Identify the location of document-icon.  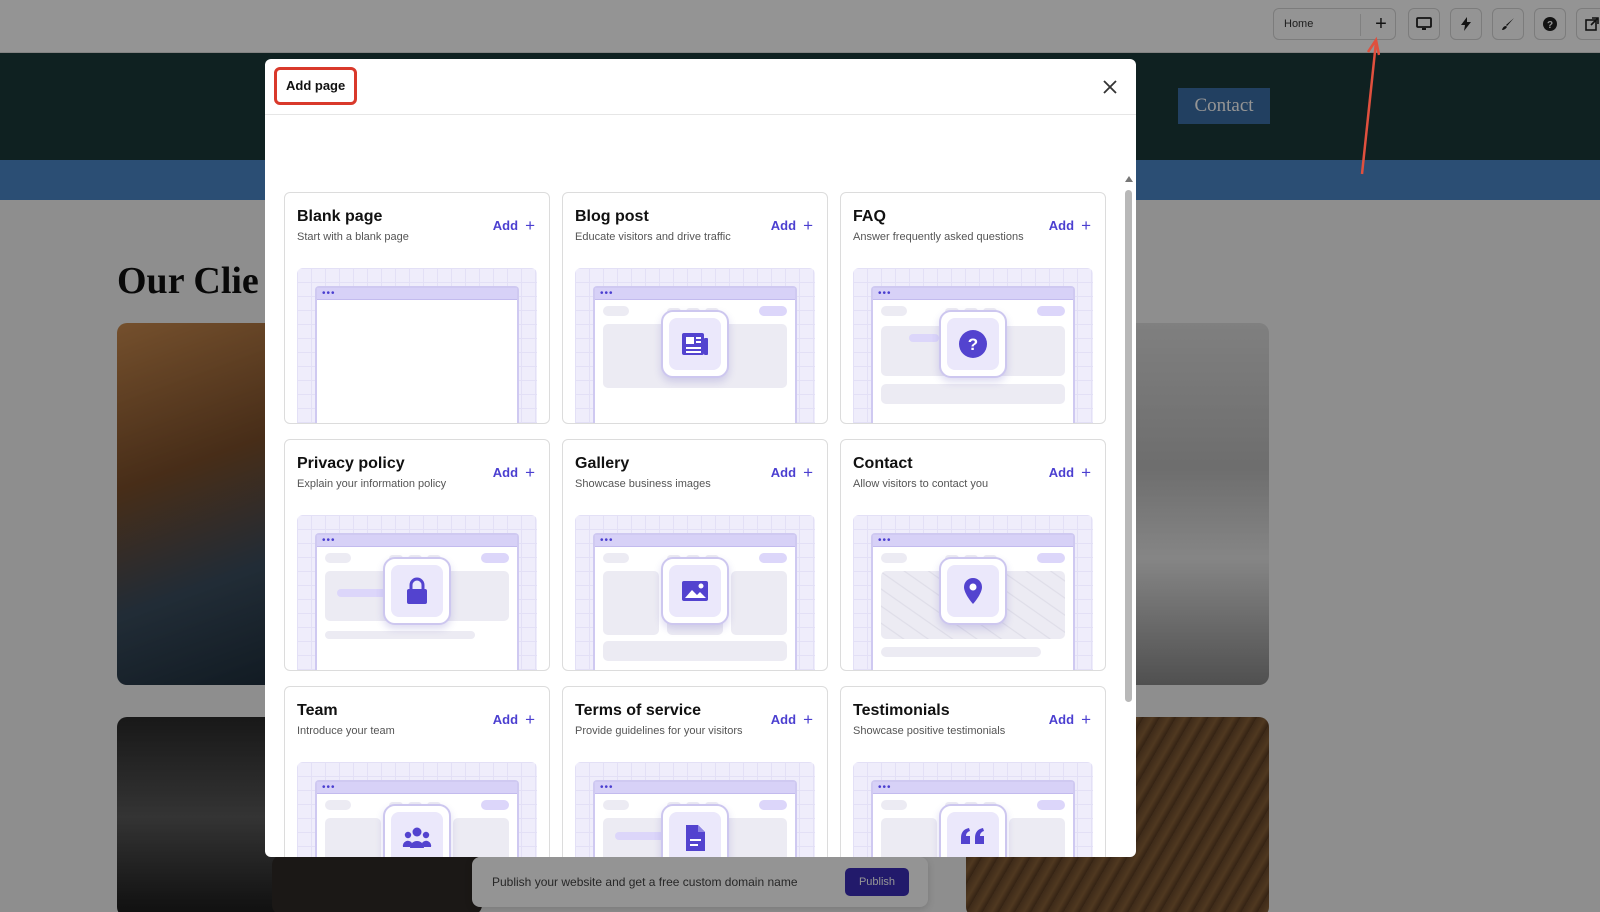
(695, 830).